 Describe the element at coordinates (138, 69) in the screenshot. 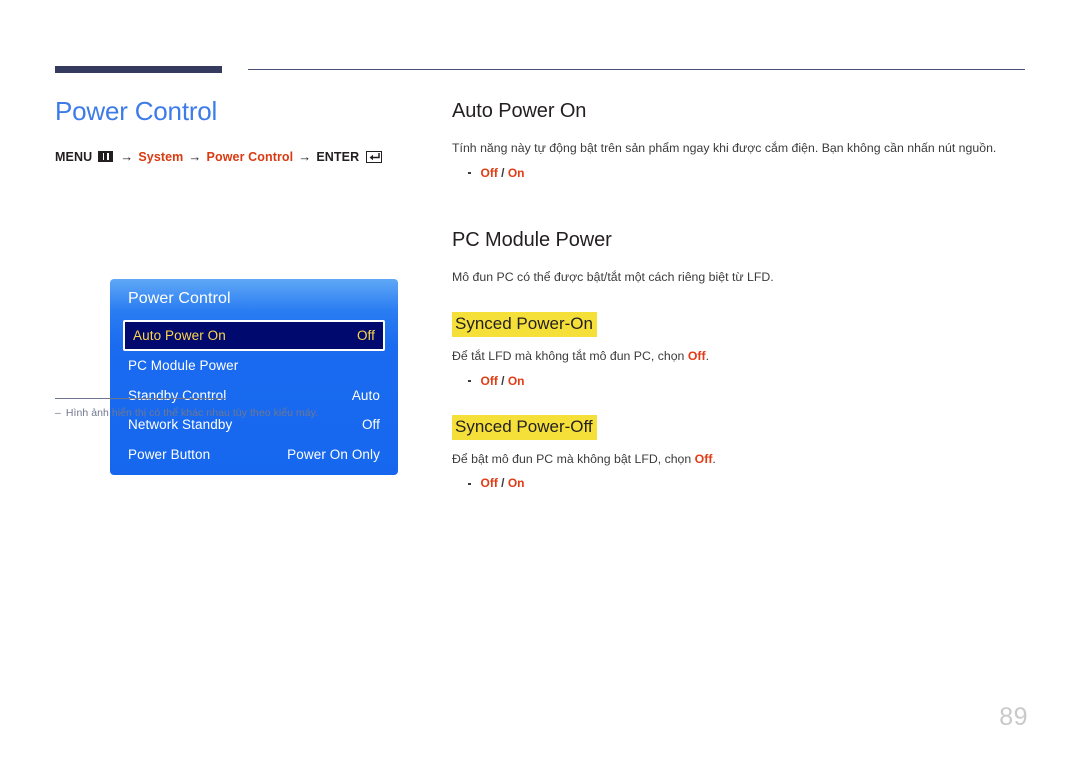

I see `header-rule-thick` at that location.